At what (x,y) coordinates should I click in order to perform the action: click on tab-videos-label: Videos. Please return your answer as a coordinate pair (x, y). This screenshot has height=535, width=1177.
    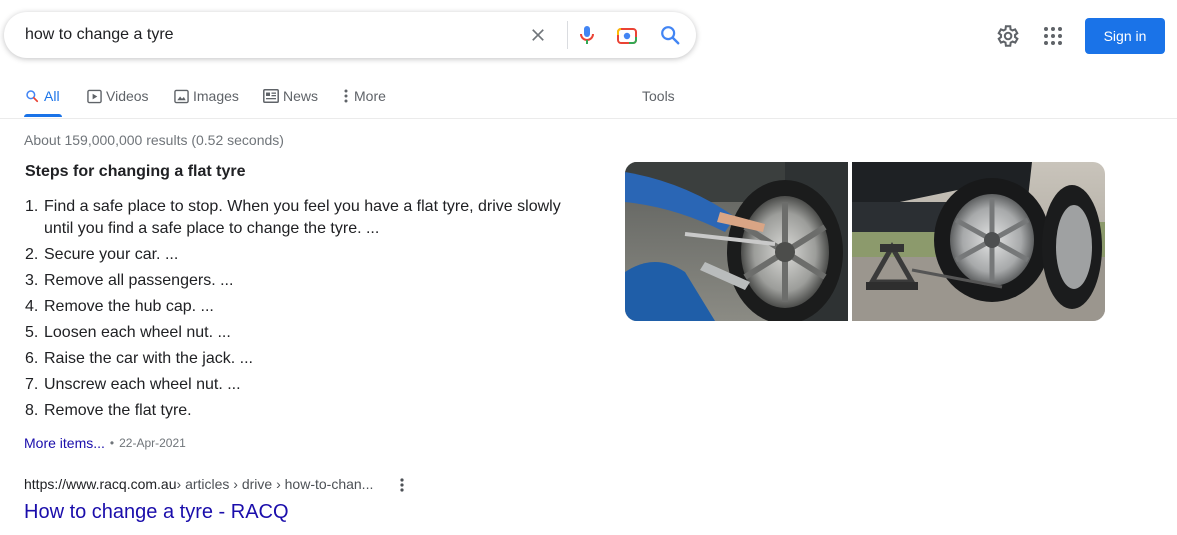
    Looking at the image, I should click on (127, 96).